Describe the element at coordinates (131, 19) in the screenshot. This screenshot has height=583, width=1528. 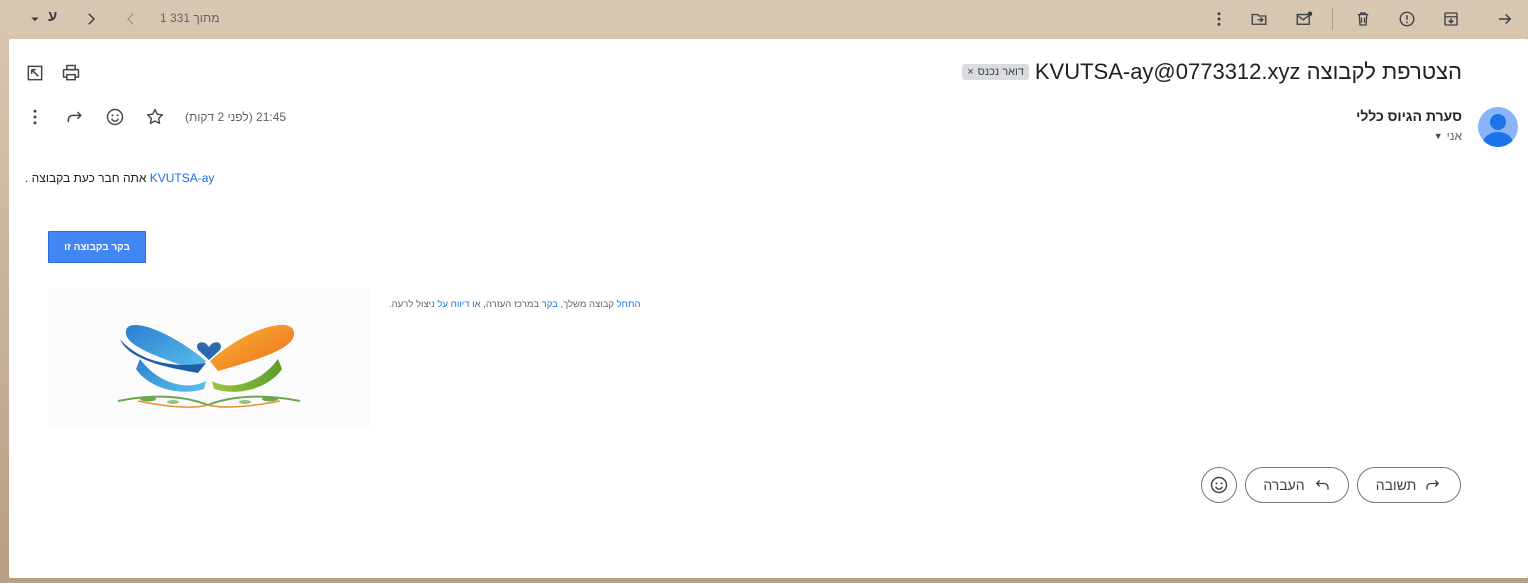
I see `previous-email-icon` at that location.